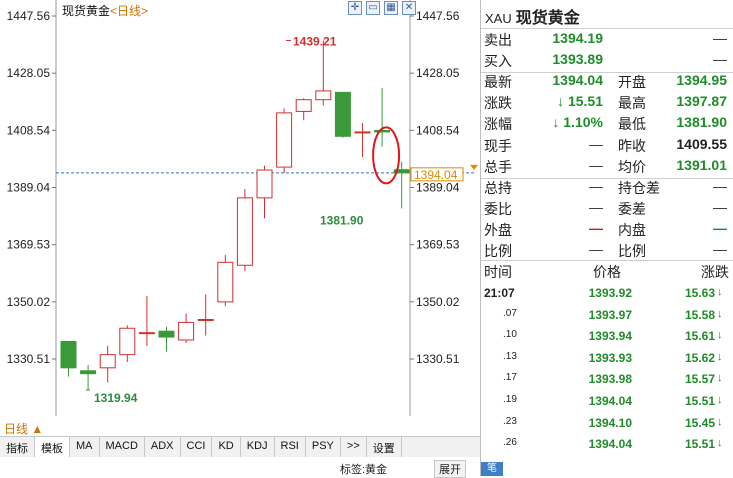 Image resolution: width=733 pixels, height=478 pixels. What do you see at coordinates (498, 229) in the screenshot?
I see `quote-label-left: 外盘` at bounding box center [498, 229].